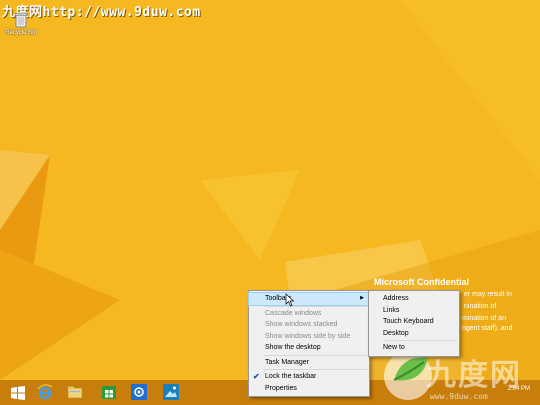 This screenshot has height=405, width=540. What do you see at coordinates (287, 362) in the screenshot?
I see `menu-item-label: Task Manager` at bounding box center [287, 362].